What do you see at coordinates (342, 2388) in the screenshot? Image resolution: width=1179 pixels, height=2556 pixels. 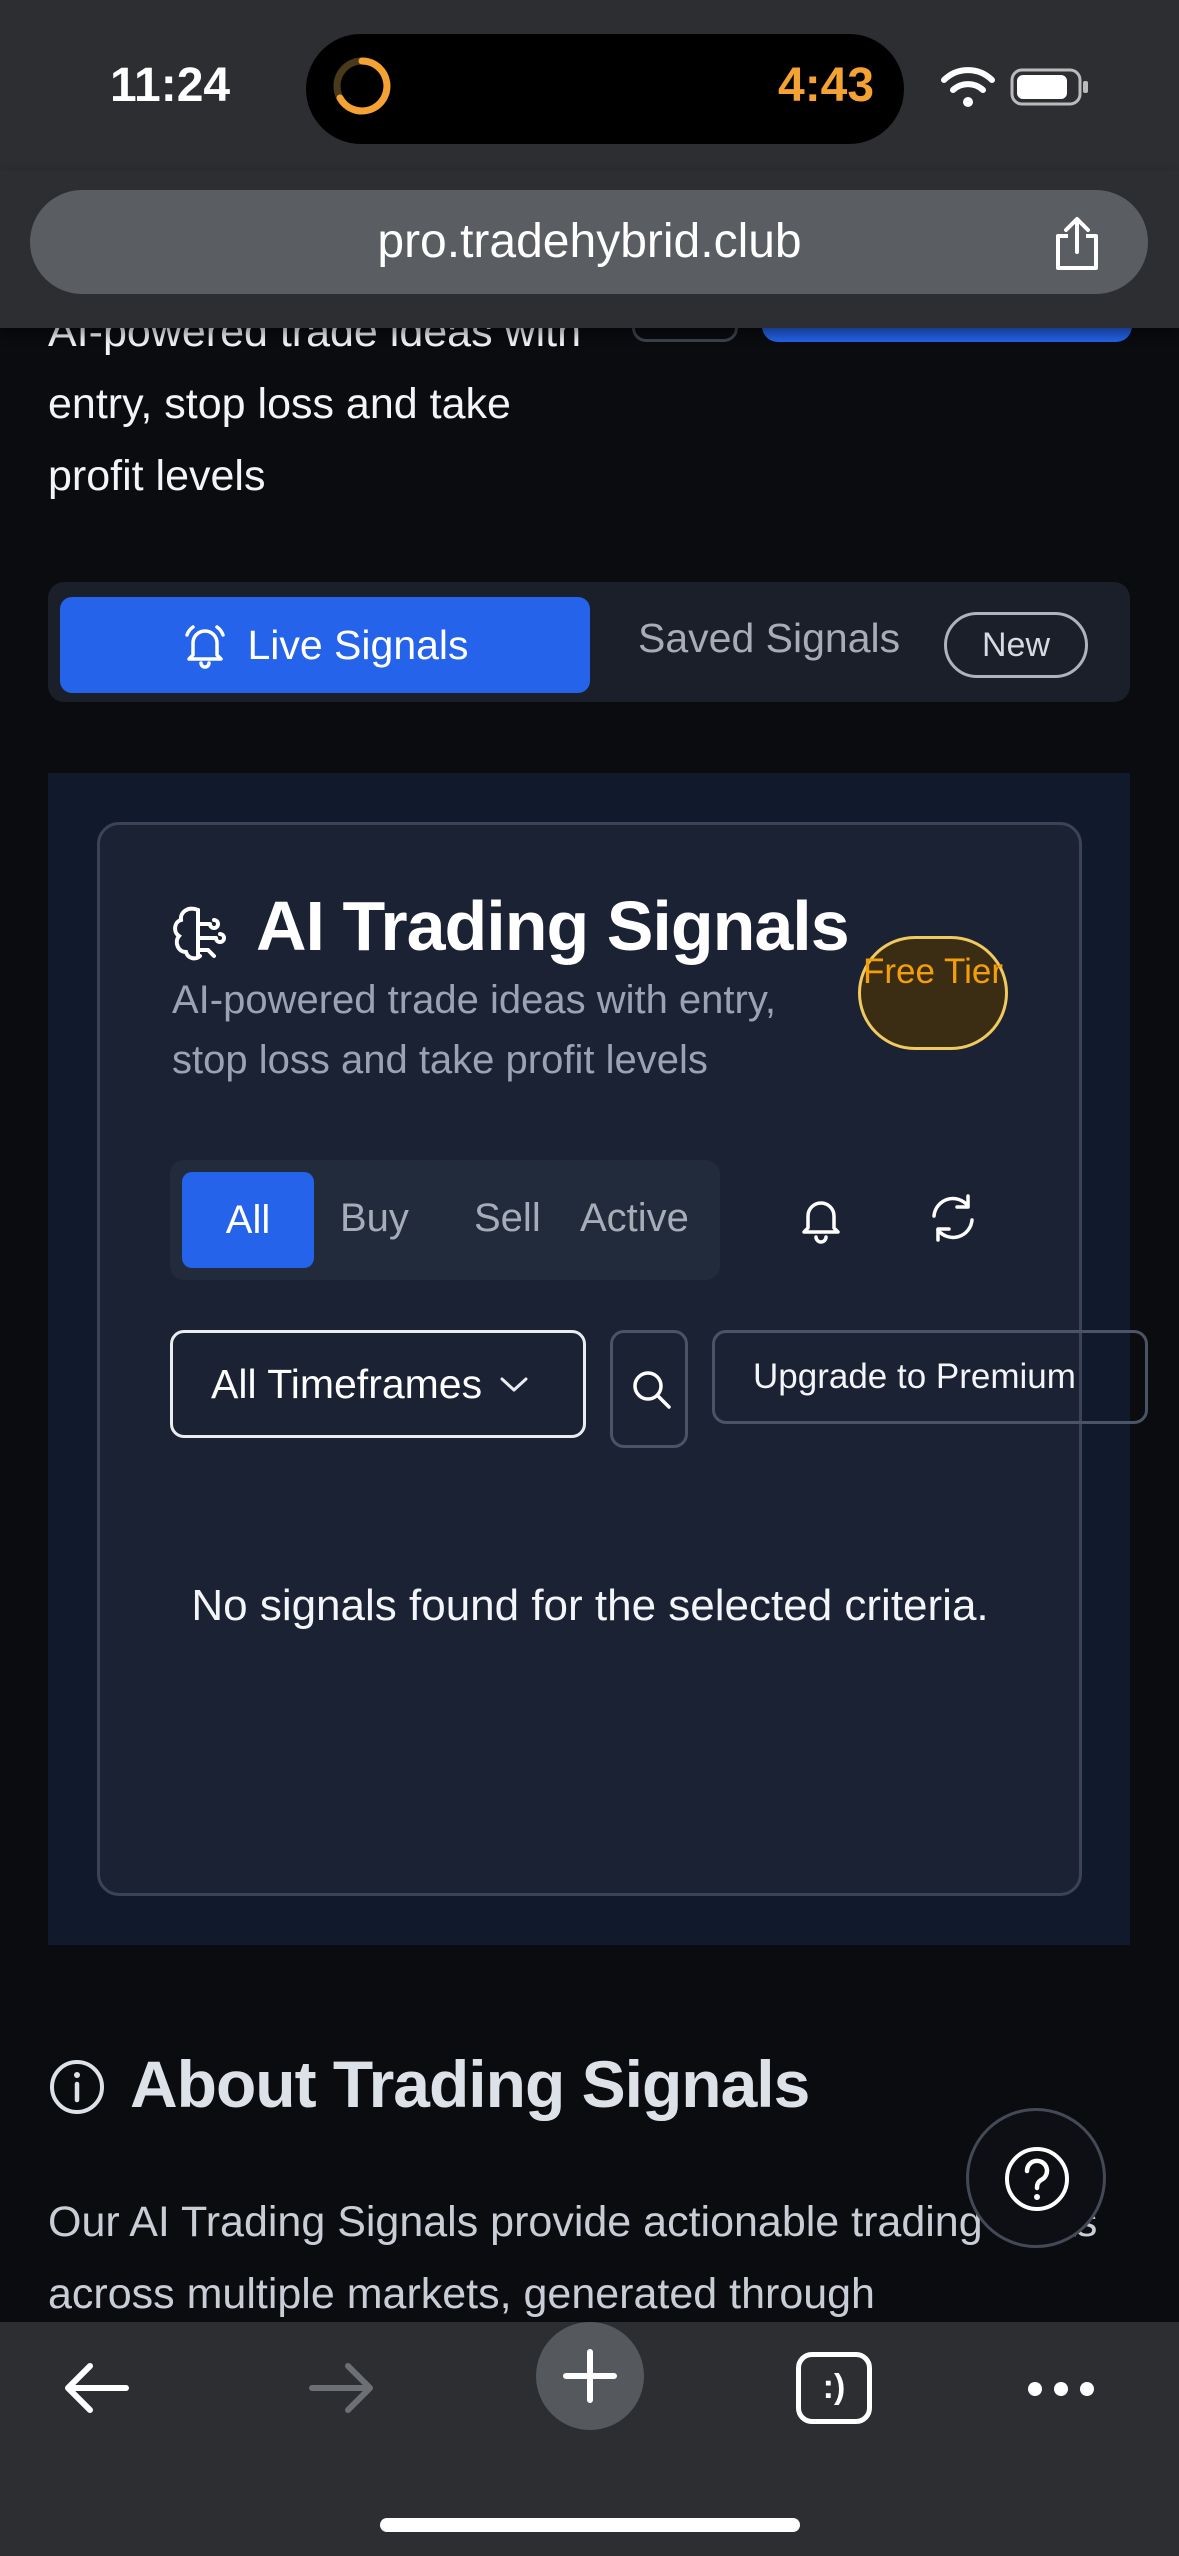 I see `forward-arrow-icon` at bounding box center [342, 2388].